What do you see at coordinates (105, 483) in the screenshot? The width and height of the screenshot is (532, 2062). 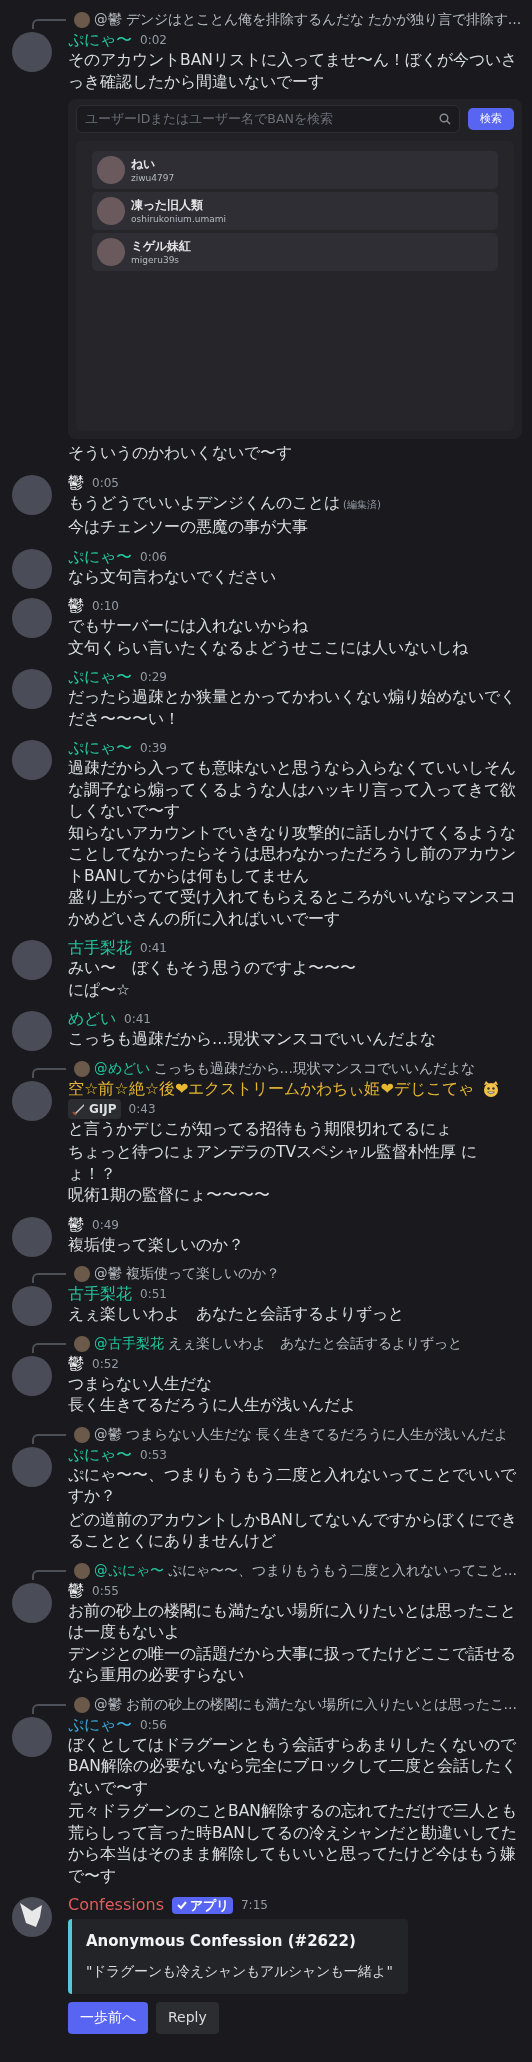 I see `timestamp: 0:05` at bounding box center [105, 483].